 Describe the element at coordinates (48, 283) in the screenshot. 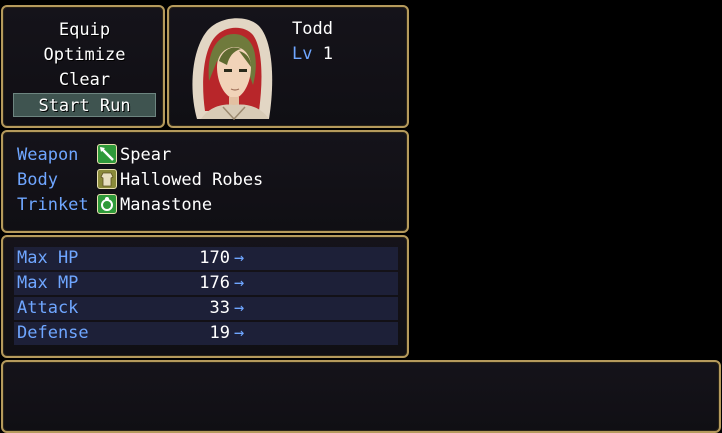

I see `stat-label: Max MP` at that location.